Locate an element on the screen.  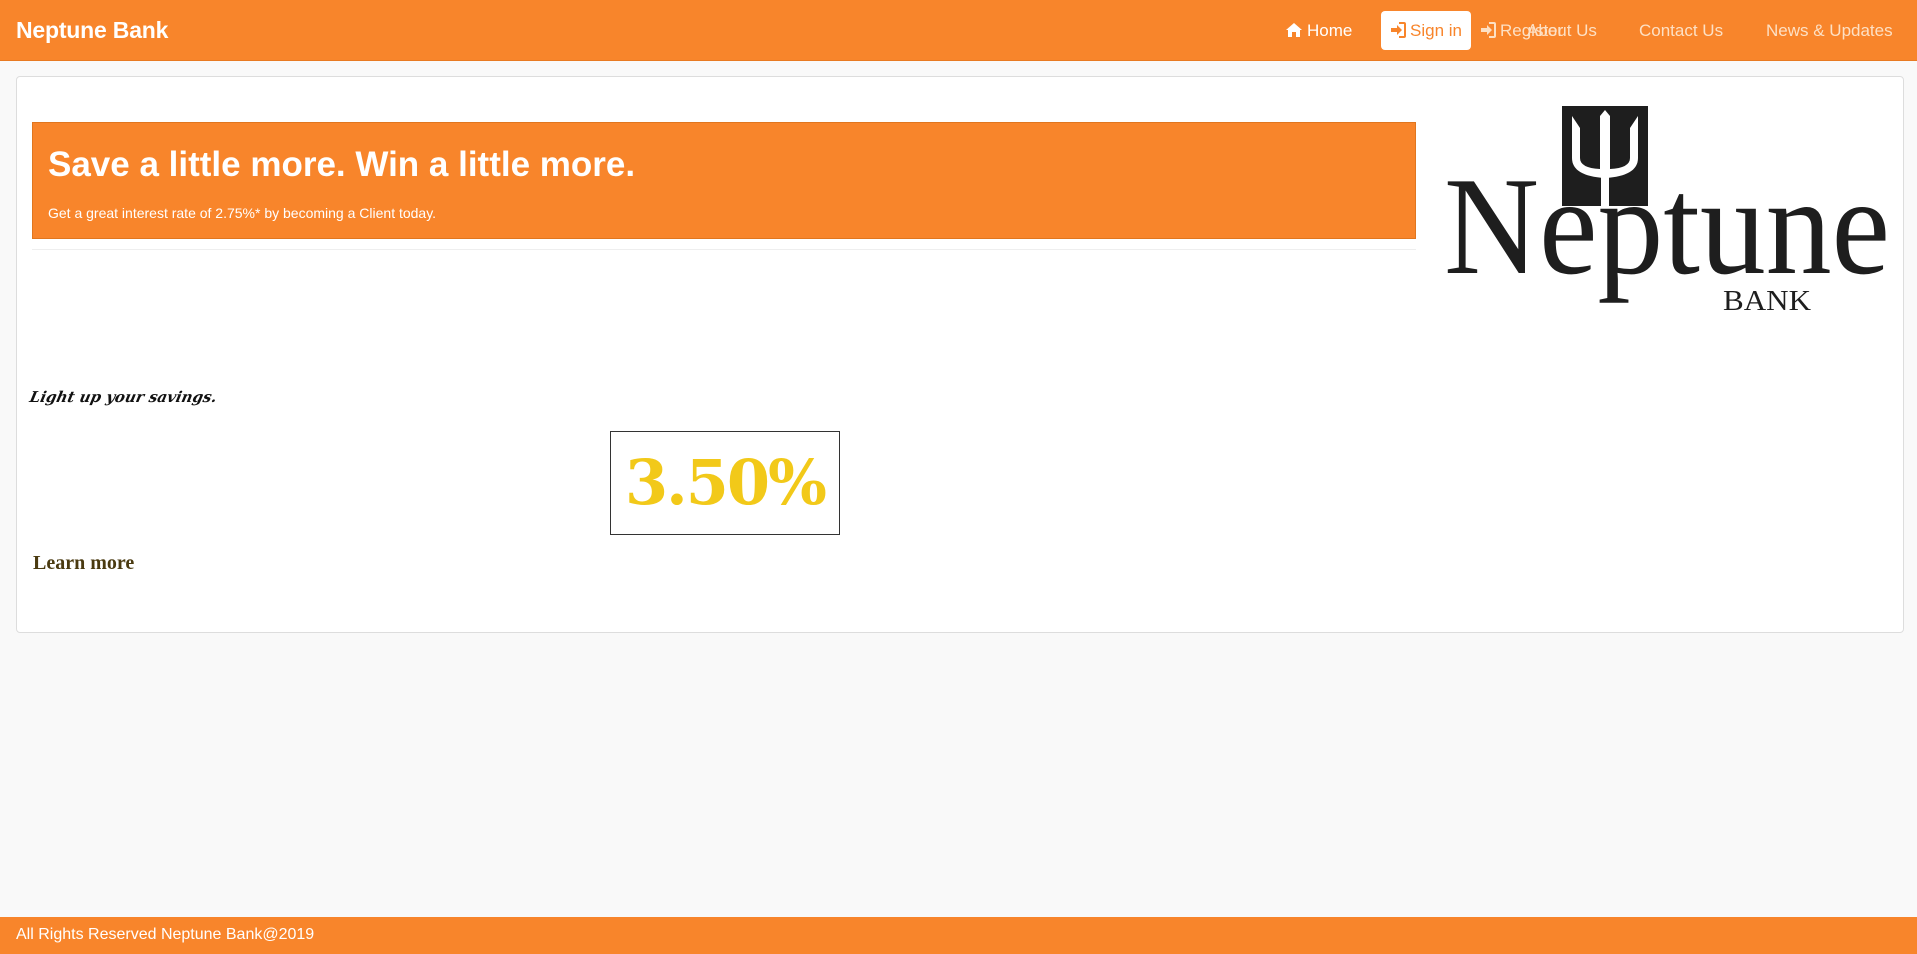
neptune-bank-logo: Neptune BANK is located at coordinates (1667, 210).